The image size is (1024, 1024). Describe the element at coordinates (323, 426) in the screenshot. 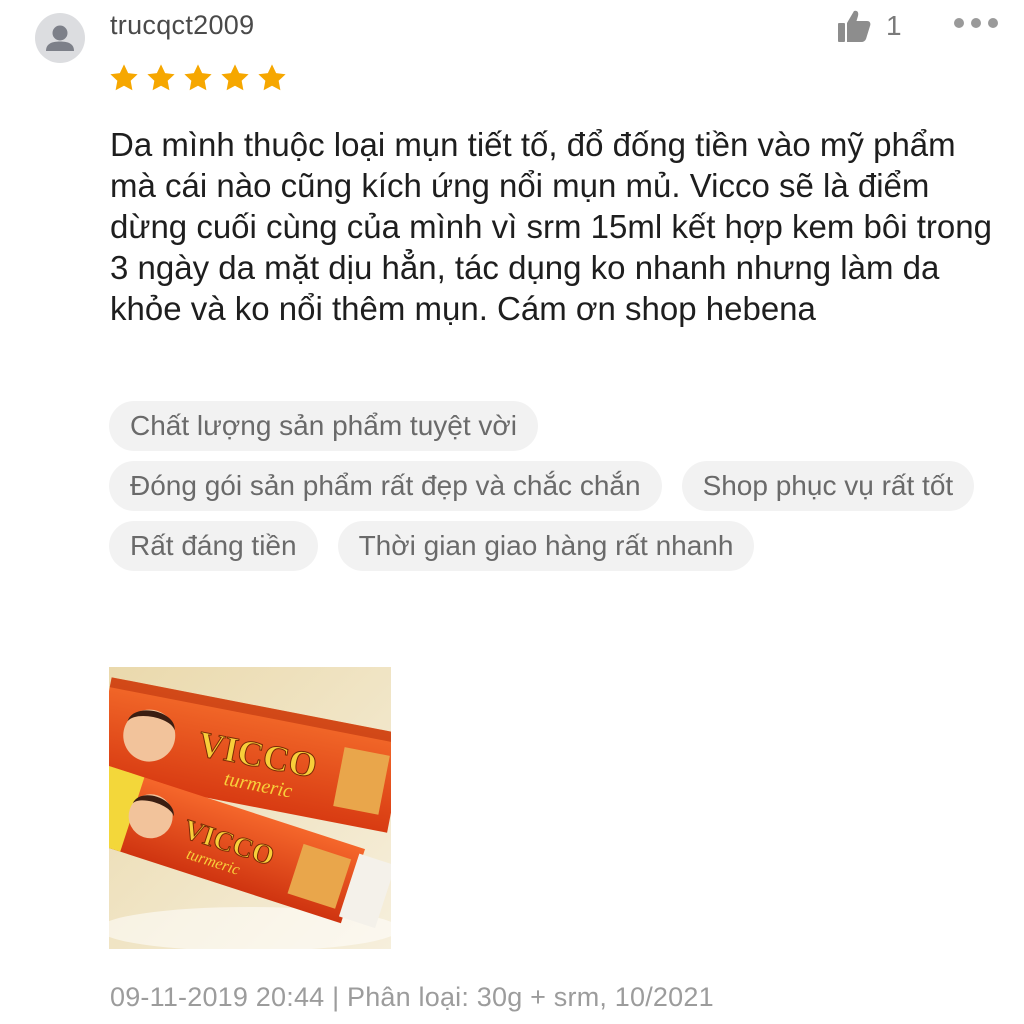

I see `review-tag: Chất lượng sản phẩm tuyệt vời` at that location.